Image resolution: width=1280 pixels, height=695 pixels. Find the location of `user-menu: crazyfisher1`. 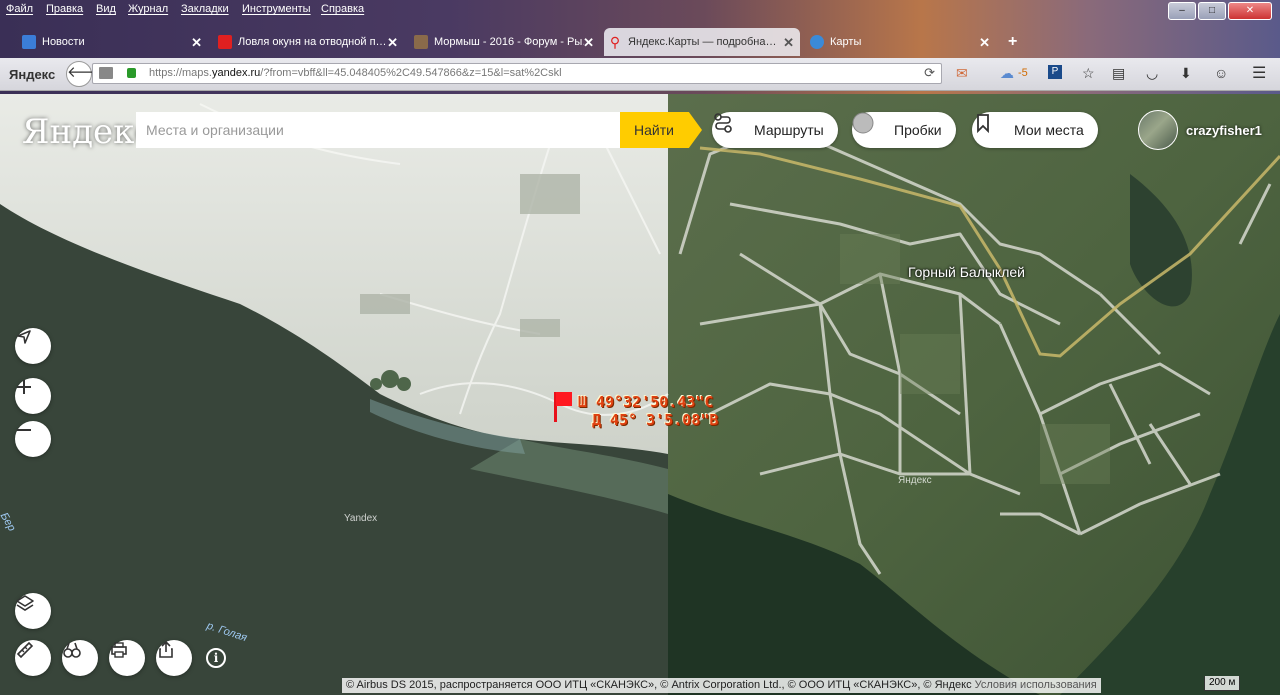

user-menu: crazyfisher1 is located at coordinates (1200, 130).